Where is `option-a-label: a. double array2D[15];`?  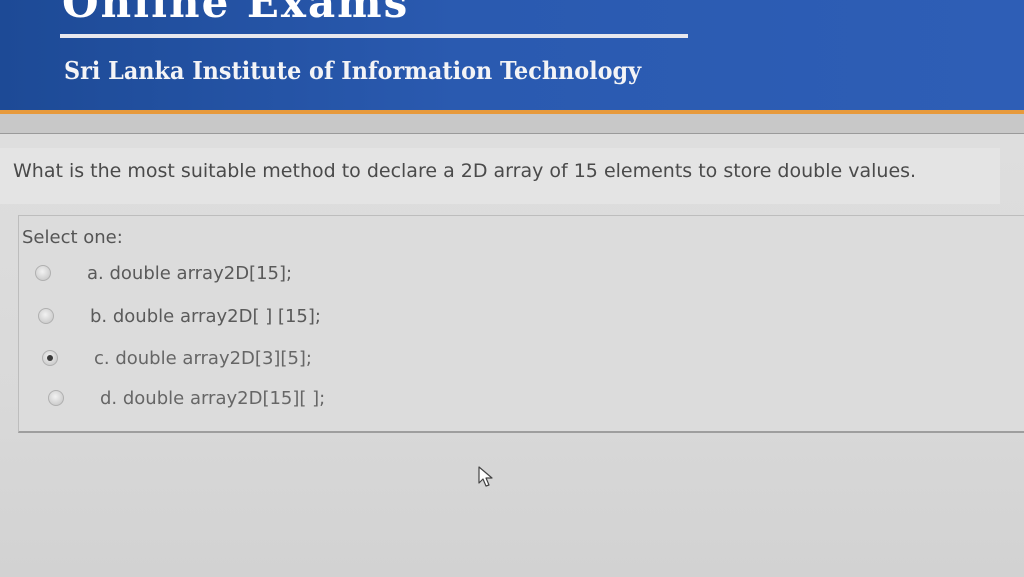 option-a-label: a. double array2D[15]; is located at coordinates (189, 273).